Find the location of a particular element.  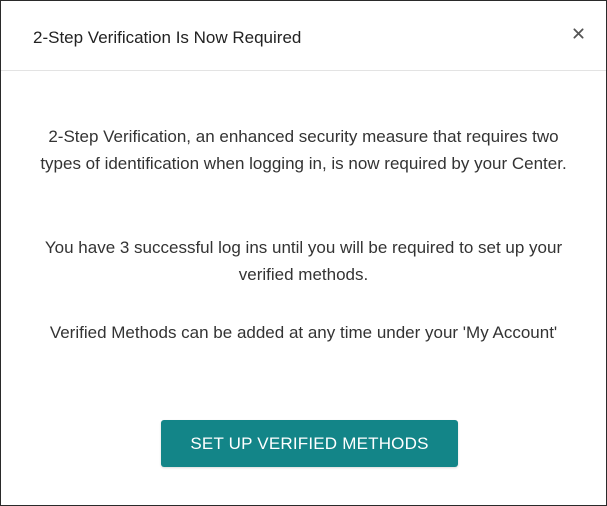

close-icon is located at coordinates (578, 33).